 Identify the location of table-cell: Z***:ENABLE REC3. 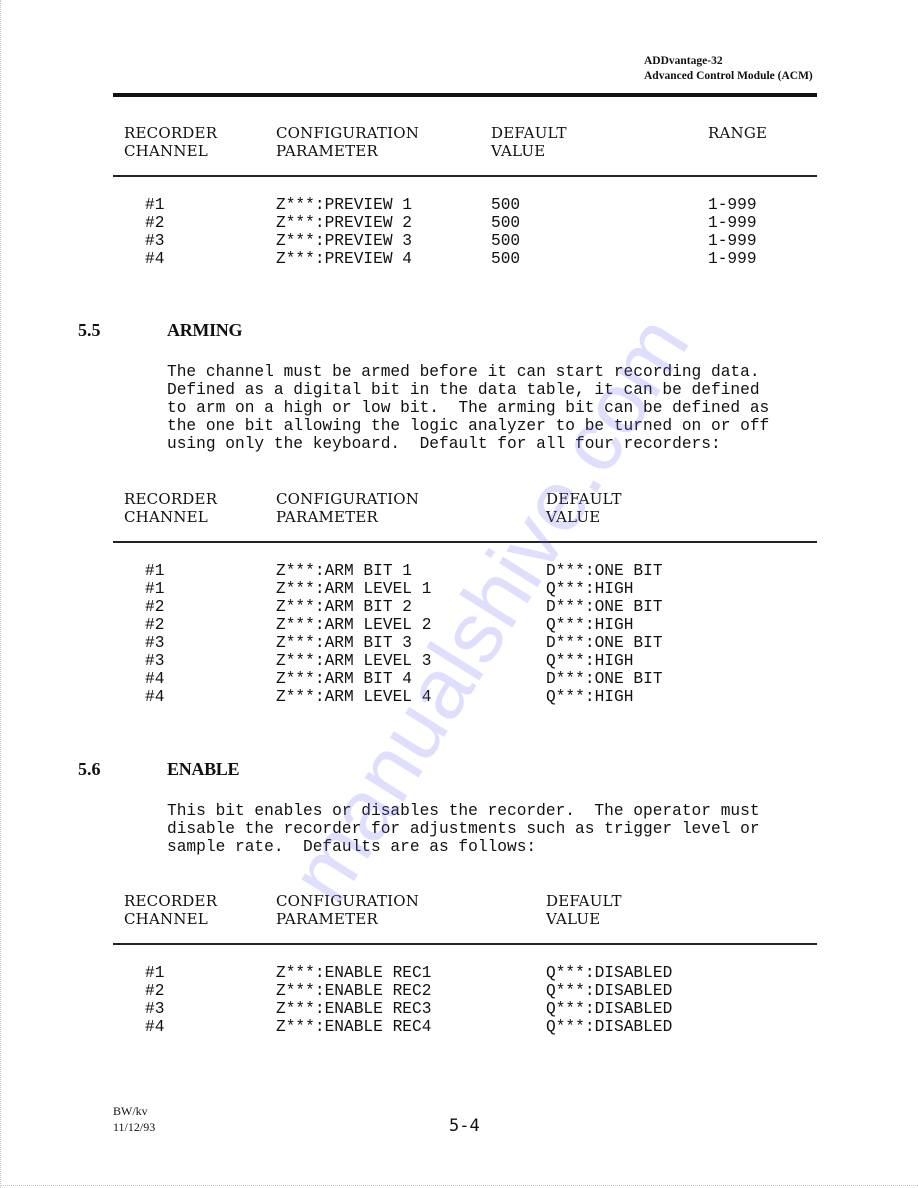
(354, 1009).